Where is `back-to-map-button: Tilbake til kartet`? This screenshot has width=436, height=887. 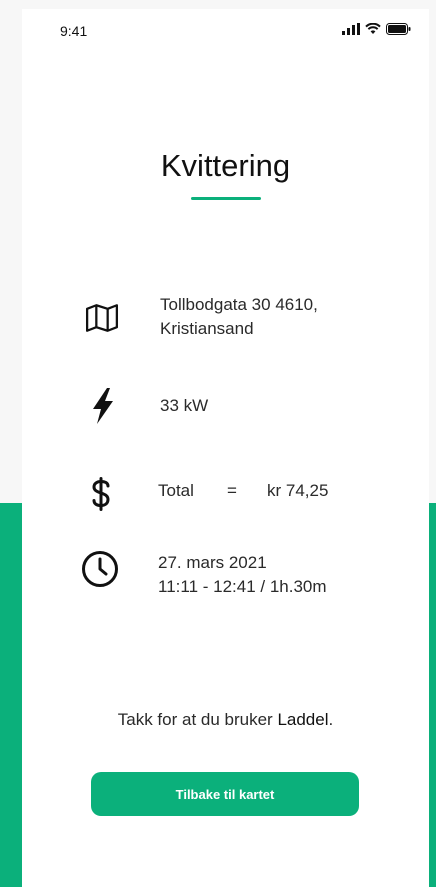
back-to-map-button: Tilbake til kartet is located at coordinates (225, 794).